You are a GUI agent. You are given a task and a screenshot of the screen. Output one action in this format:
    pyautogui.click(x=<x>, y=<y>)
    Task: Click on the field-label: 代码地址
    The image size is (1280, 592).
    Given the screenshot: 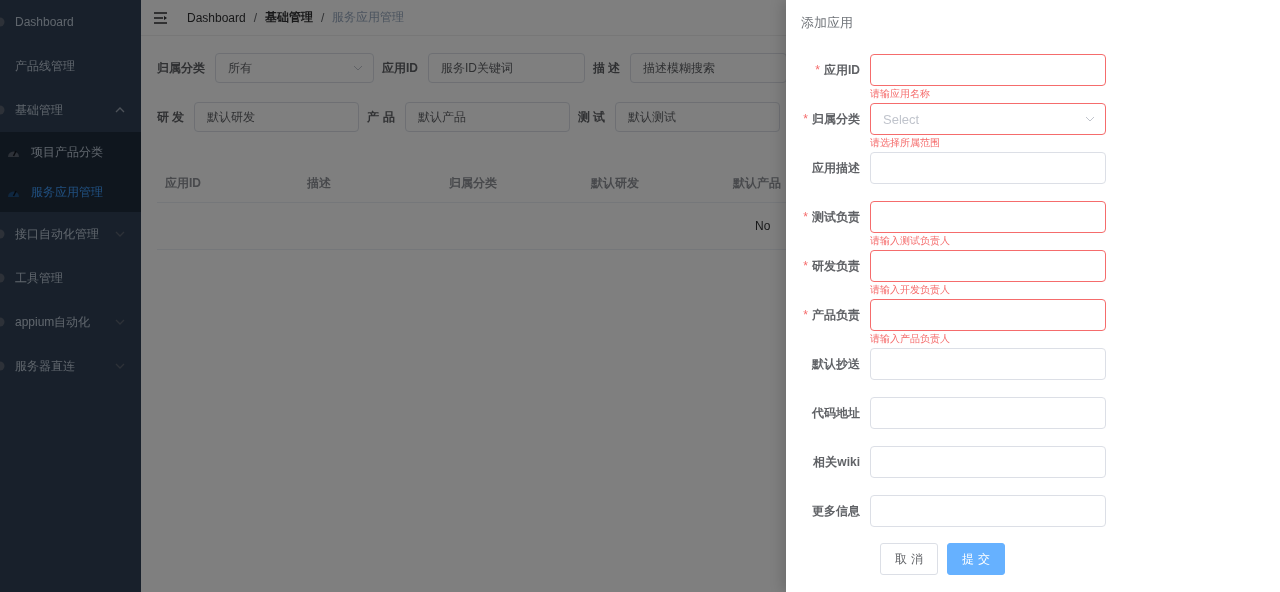 What is the action you would take?
    pyautogui.click(x=836, y=413)
    